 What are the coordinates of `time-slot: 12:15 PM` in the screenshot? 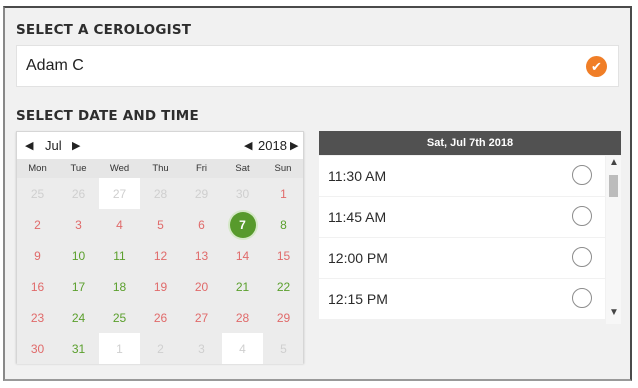 It's located at (462, 299).